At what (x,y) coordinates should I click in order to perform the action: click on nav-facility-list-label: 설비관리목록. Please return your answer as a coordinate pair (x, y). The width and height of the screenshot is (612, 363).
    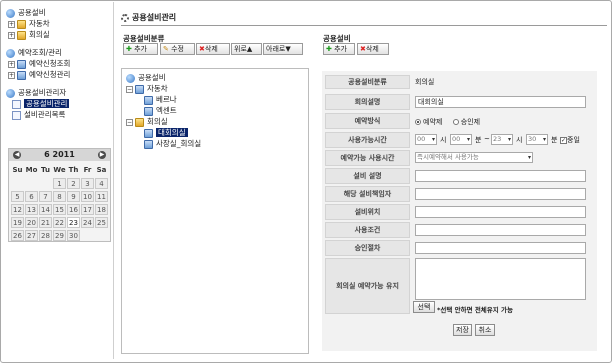
    Looking at the image, I should click on (45, 114).